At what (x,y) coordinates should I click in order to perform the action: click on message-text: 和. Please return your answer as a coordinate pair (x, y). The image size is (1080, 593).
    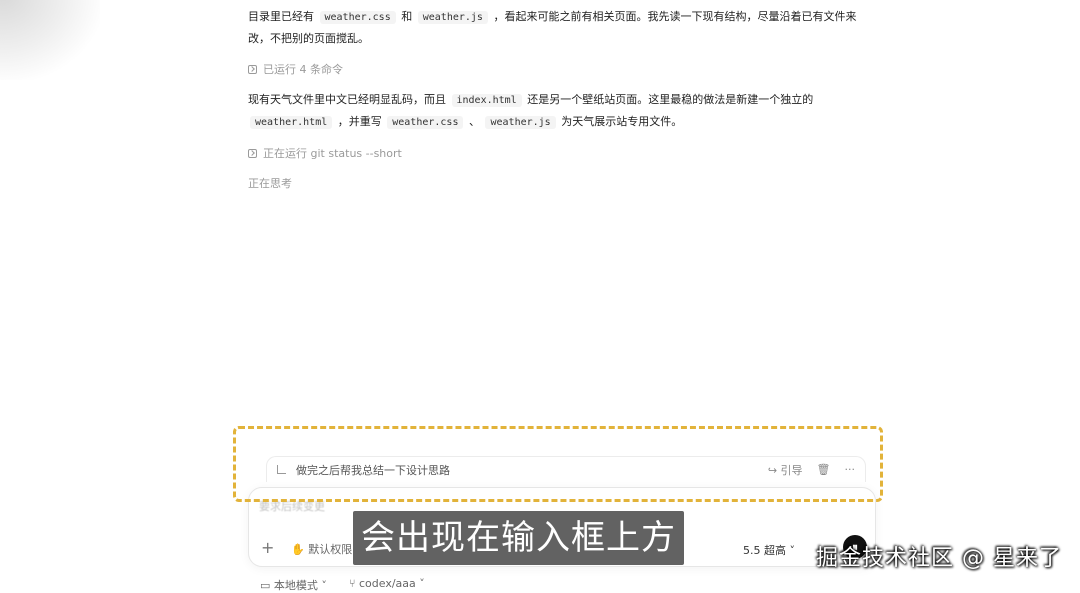
    Looking at the image, I should click on (407, 16).